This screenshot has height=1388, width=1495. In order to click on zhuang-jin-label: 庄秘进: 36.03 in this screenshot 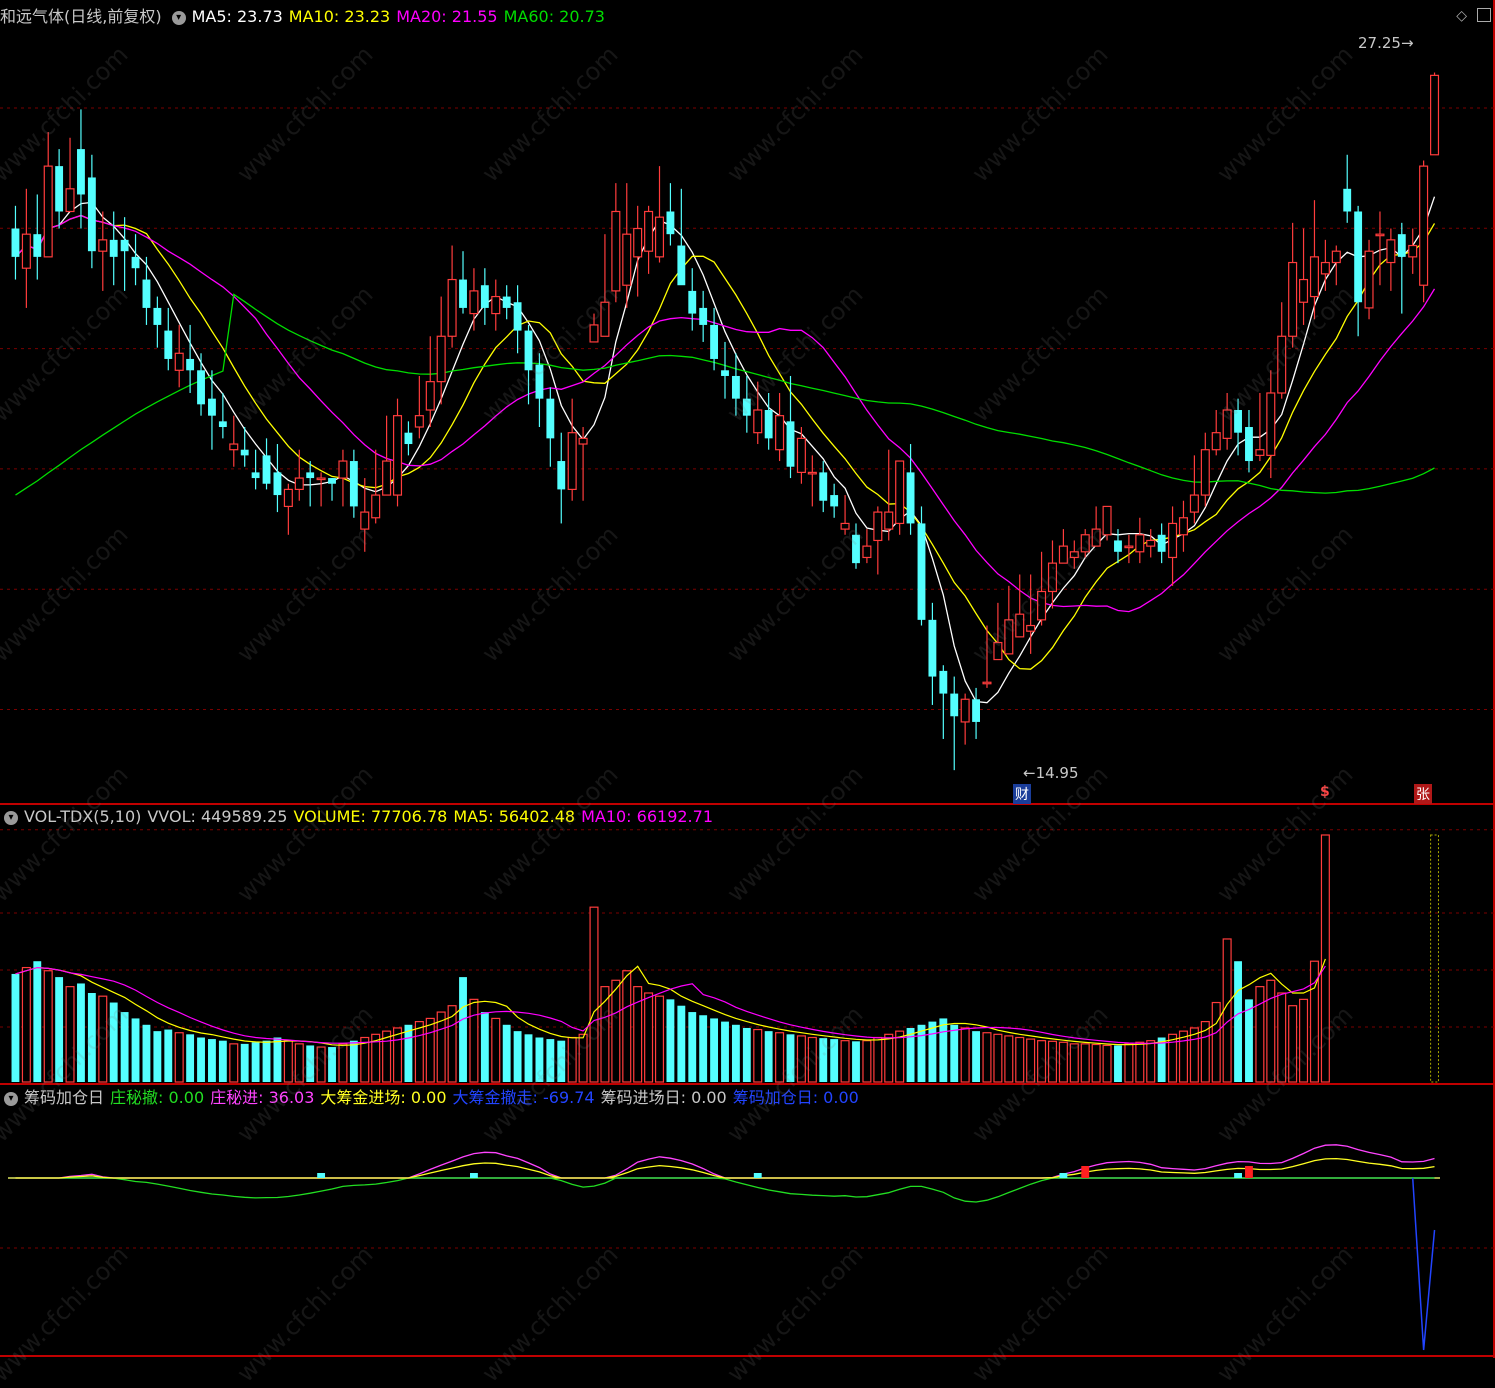, I will do `click(262, 1097)`.